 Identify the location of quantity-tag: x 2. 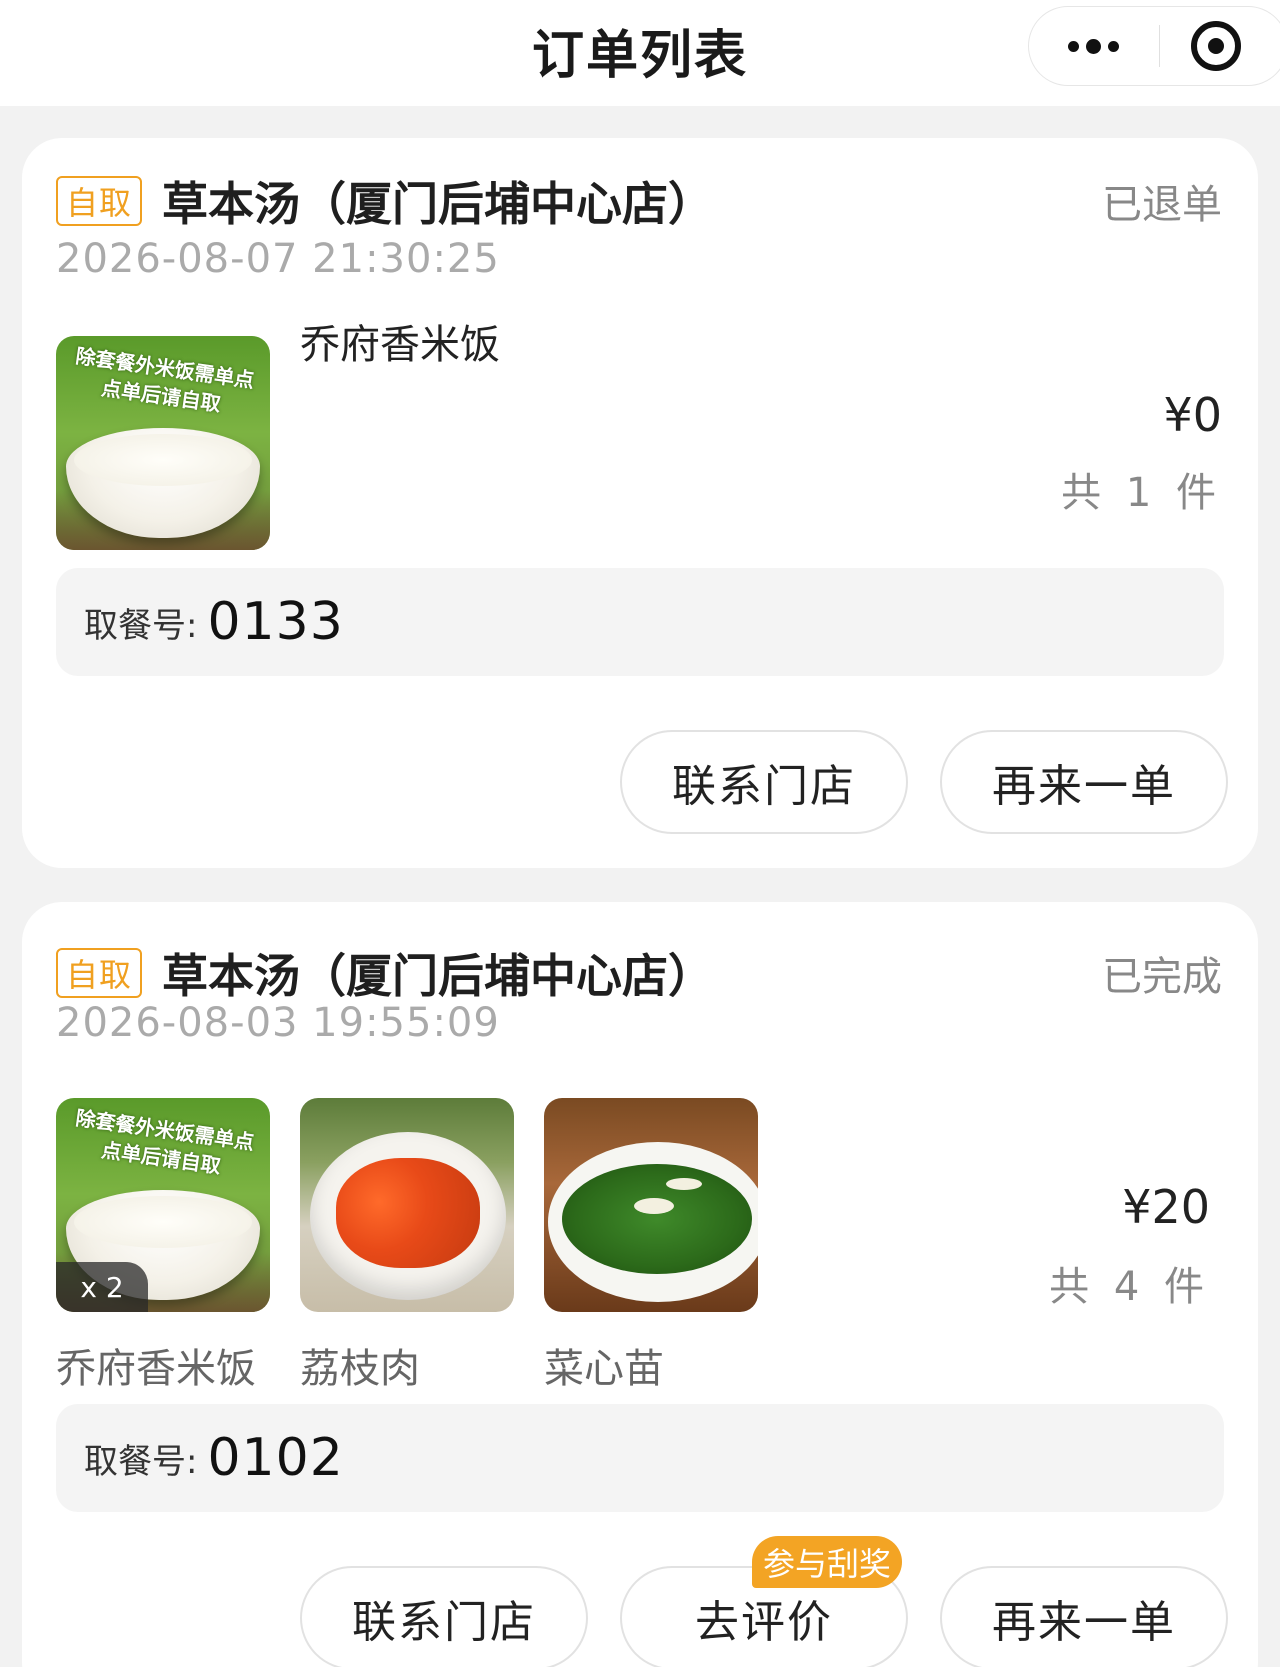
(102, 1287).